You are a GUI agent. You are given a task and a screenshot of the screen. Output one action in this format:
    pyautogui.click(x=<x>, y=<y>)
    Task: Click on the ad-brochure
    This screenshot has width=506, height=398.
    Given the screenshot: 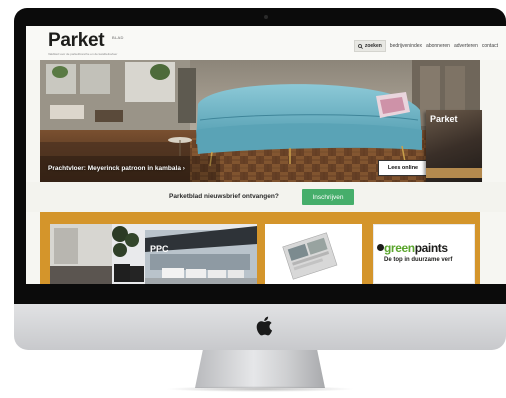 What is the action you would take?
    pyautogui.click(x=313, y=254)
    